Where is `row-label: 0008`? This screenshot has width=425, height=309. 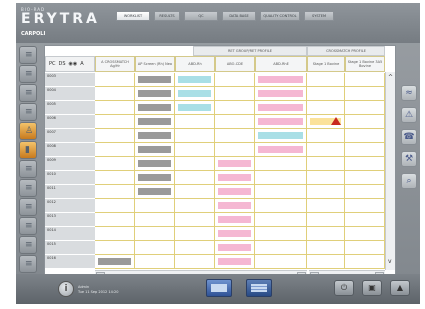 row-label: 0008 is located at coordinates (70, 150).